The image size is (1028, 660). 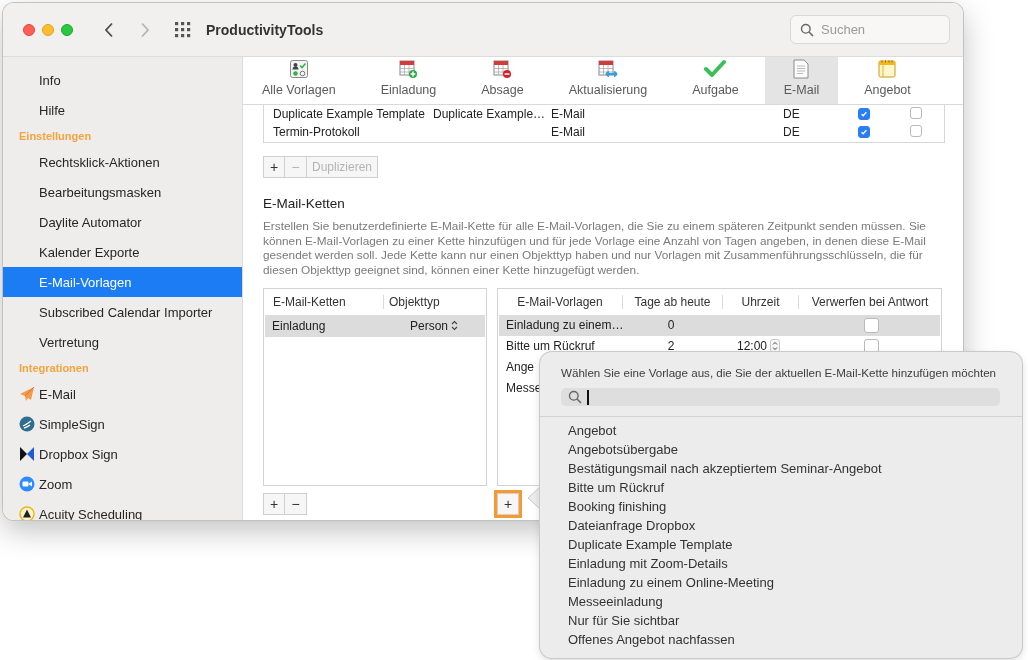 I want to click on close-button, so click(x=29, y=29).